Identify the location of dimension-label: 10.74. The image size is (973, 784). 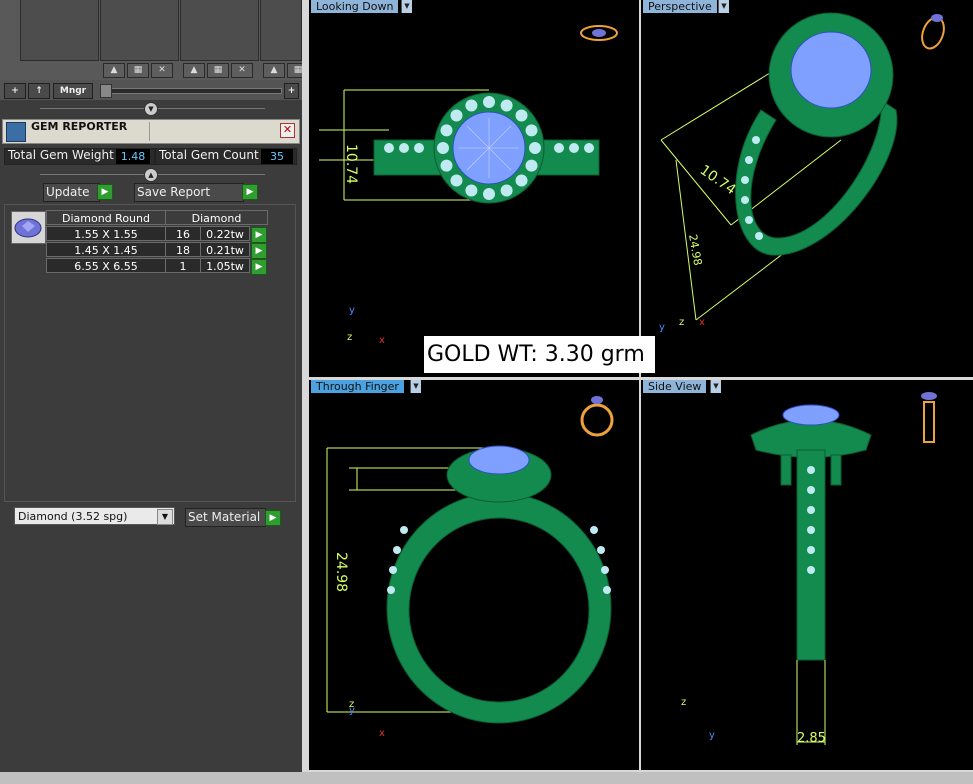
(351, 164).